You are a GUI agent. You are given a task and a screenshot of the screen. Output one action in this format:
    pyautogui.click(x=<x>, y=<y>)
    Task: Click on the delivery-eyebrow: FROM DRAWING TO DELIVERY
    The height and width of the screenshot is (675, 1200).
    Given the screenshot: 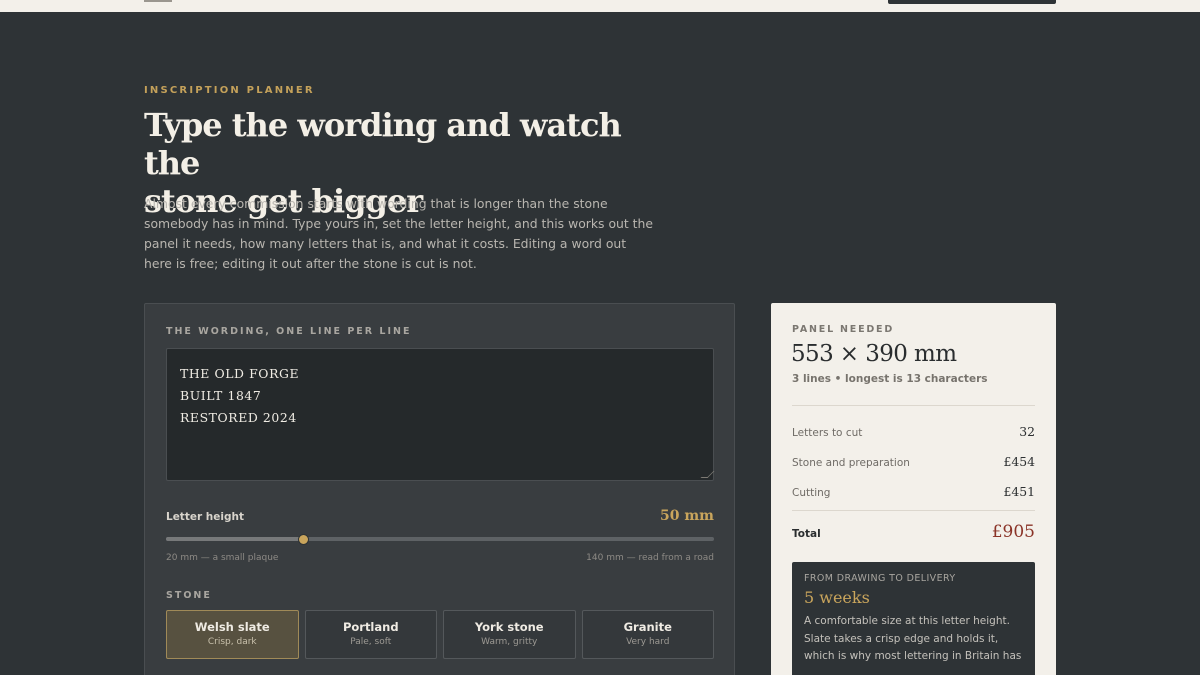 What is the action you would take?
    pyautogui.click(x=880, y=578)
    